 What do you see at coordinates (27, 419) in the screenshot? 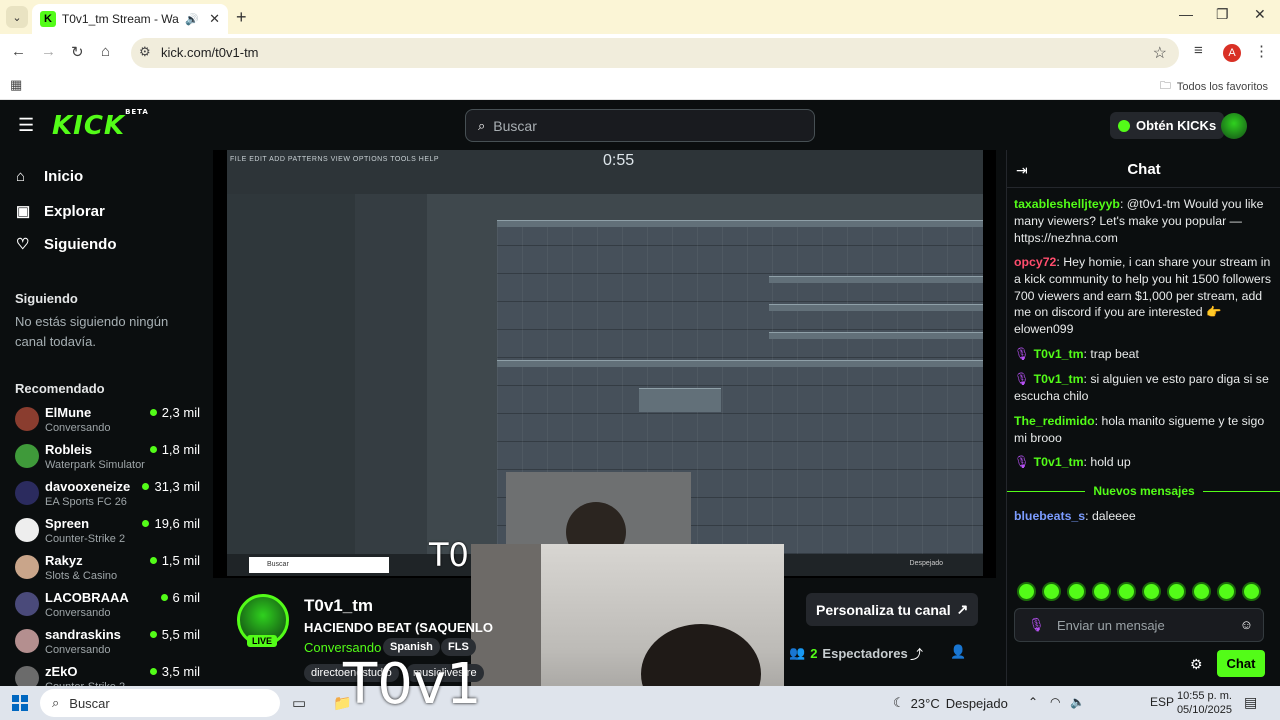
I see `channel-avatar` at bounding box center [27, 419].